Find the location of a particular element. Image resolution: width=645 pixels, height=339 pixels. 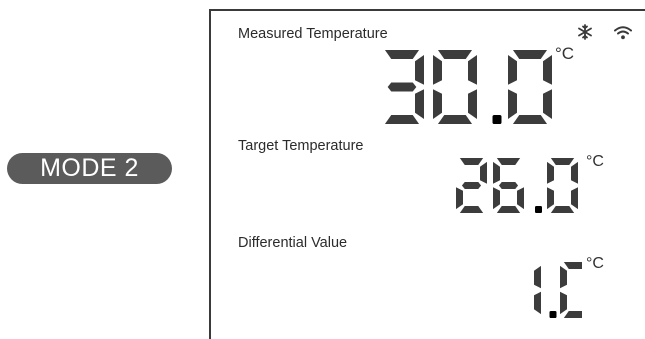

mode-badge: MODE 2 is located at coordinates (89, 168).